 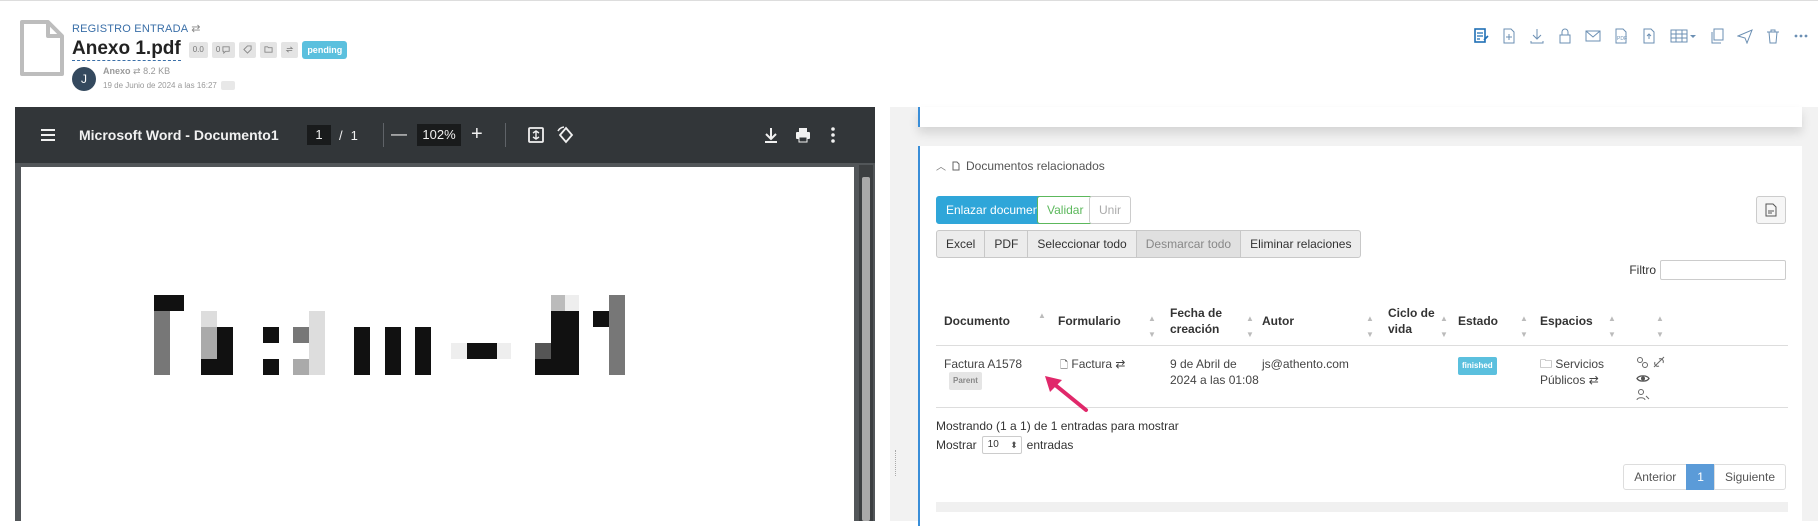 What do you see at coordinates (1301, 244) in the screenshot?
I see `remove-relations-button: Eliminar relaciones` at bounding box center [1301, 244].